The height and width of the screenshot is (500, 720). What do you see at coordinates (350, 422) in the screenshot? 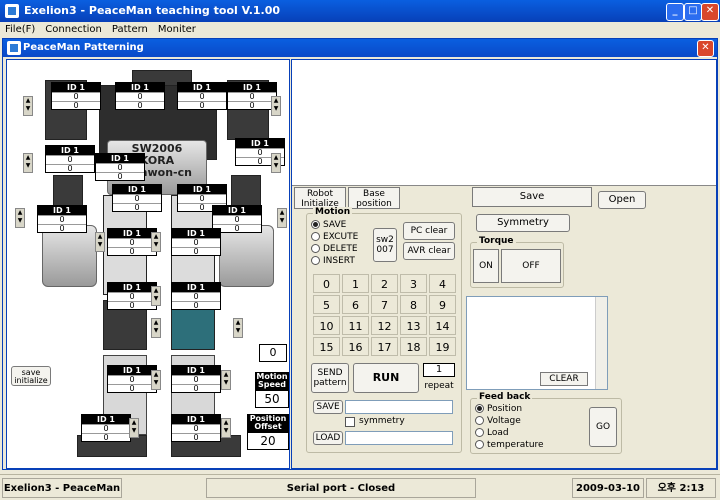
I see `symmetry-checkbox` at bounding box center [350, 422].